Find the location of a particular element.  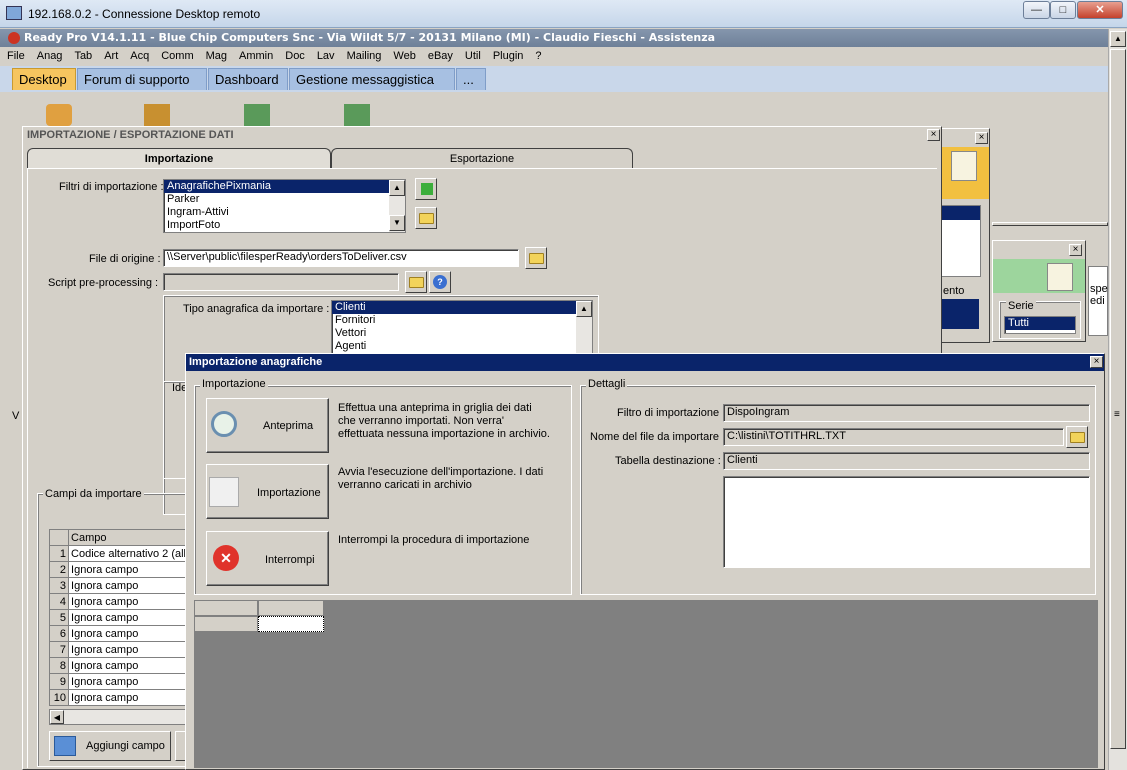

menu-item: Ammin is located at coordinates (255, 55).